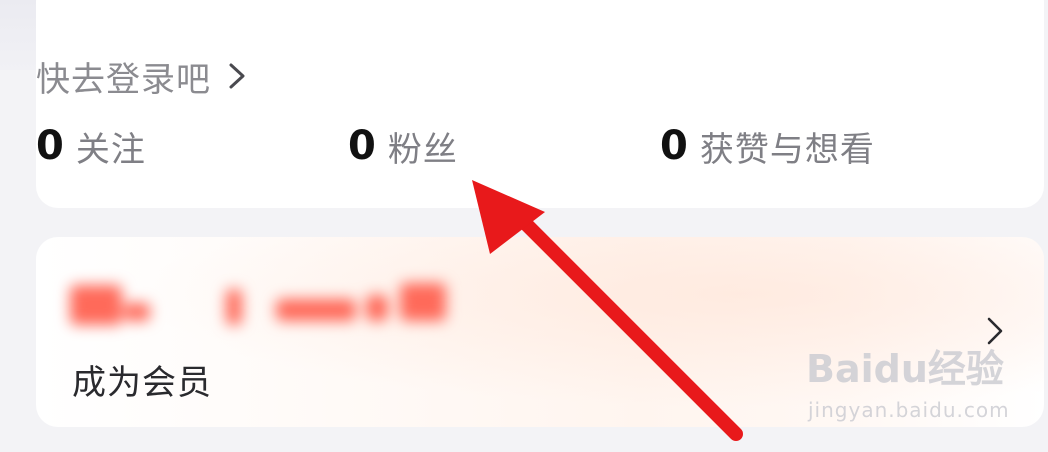 The width and height of the screenshot is (1048, 452). I want to click on likes-count: 0, so click(674, 146).